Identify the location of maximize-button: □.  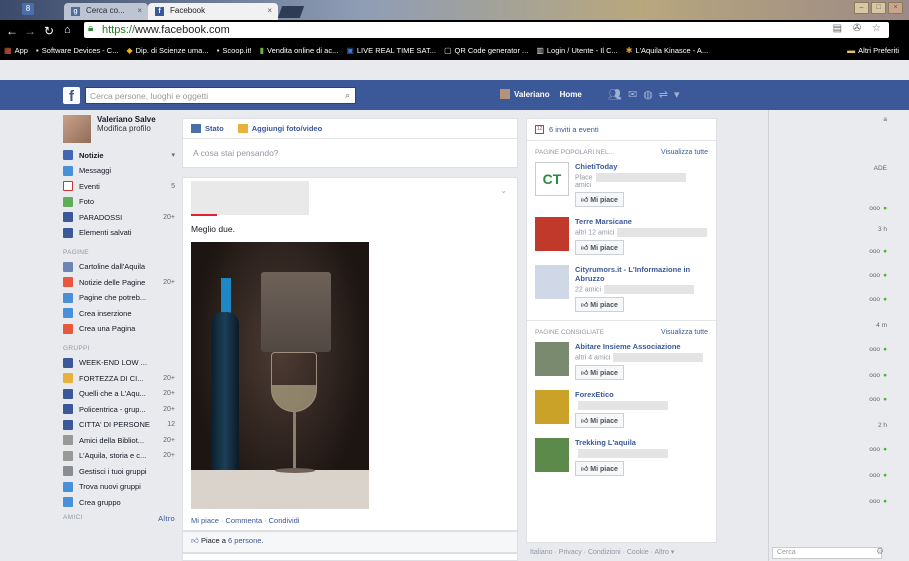
(878, 8).